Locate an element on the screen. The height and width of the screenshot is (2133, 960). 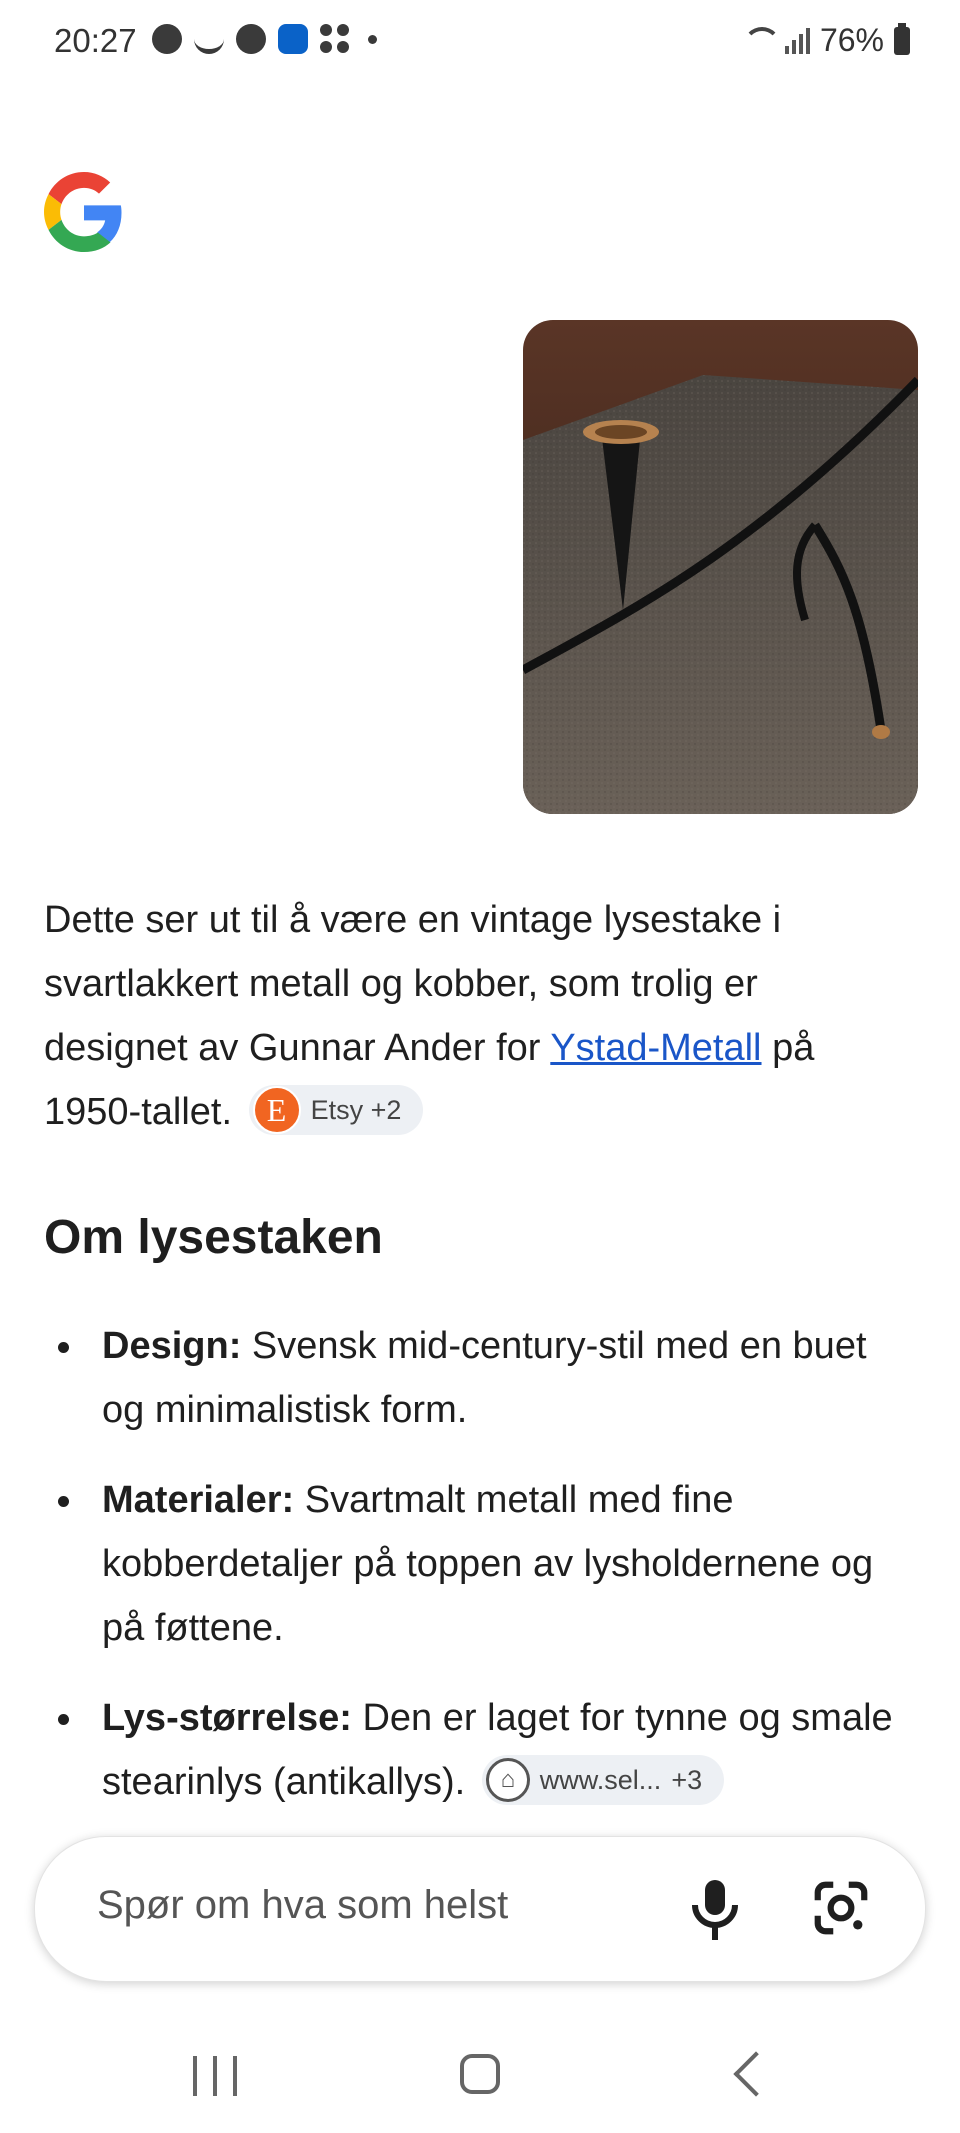
facebook-icon is located at coordinates (167, 39).